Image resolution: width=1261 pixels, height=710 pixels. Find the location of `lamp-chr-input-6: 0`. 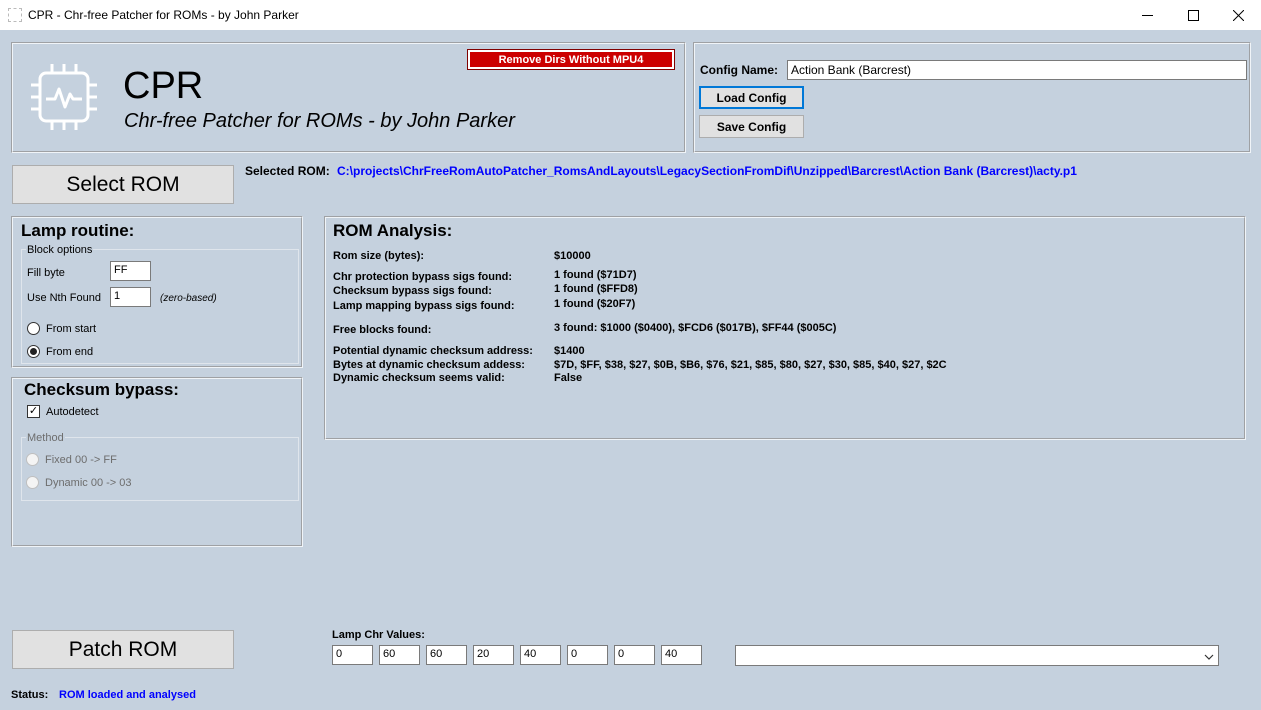

lamp-chr-input-6: 0 is located at coordinates (634, 655).